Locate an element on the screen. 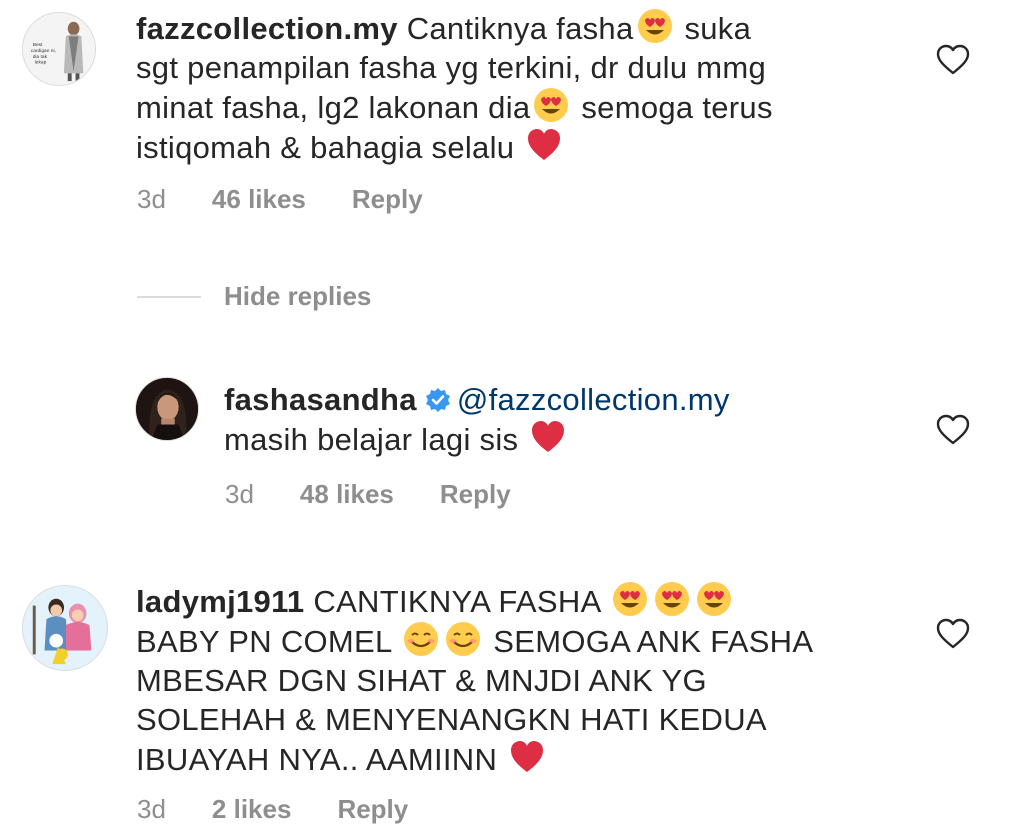 The image size is (1013, 825). comment-1-time: 3d is located at coordinates (151, 199).